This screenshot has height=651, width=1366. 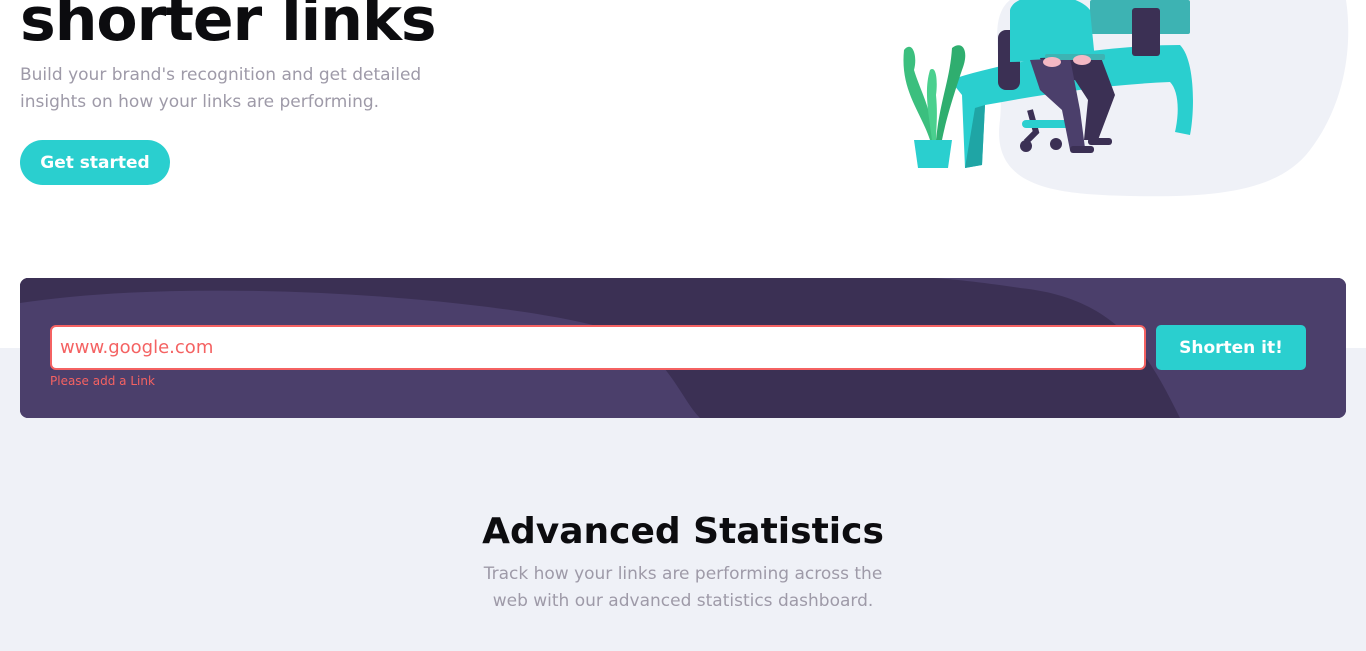 What do you see at coordinates (228, 27) in the screenshot?
I see `hero-title: shorter links` at bounding box center [228, 27].